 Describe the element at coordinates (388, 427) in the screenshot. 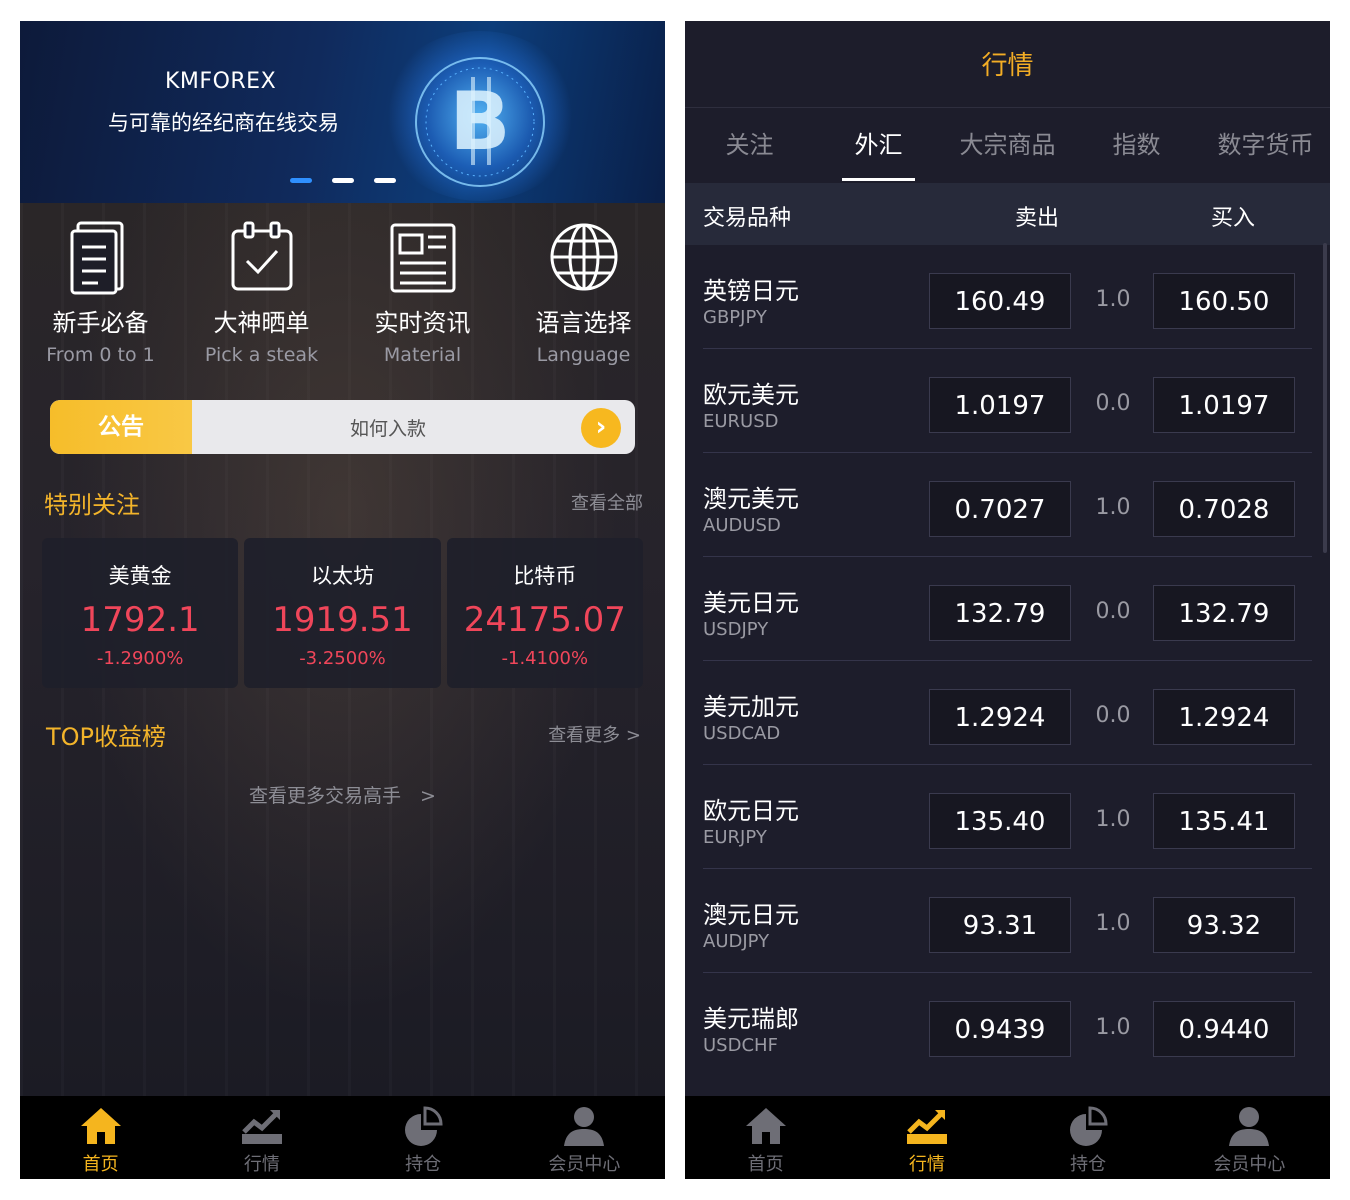

I see `notice-text: 如何入款` at that location.